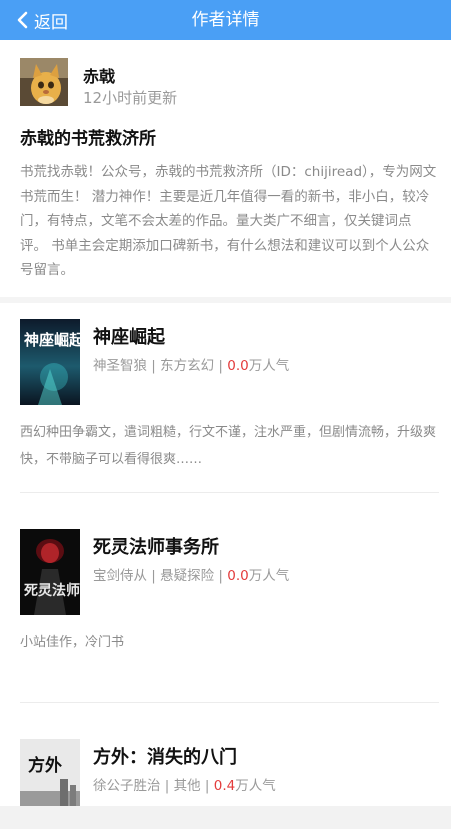 Image resolution: width=451 pixels, height=829 pixels. Describe the element at coordinates (120, 576) in the screenshot. I see `book-author: 宝剑侍从` at that location.